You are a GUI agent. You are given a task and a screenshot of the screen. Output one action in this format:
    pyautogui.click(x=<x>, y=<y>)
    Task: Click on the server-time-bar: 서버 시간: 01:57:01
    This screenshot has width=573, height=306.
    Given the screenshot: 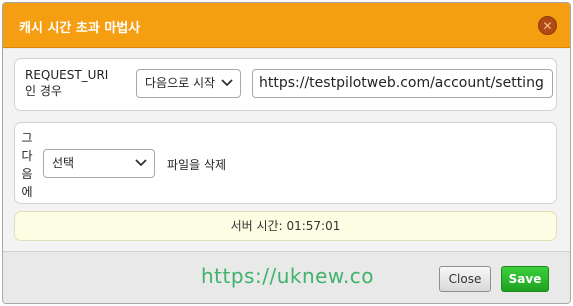 What is the action you would take?
    pyautogui.click(x=285, y=226)
    